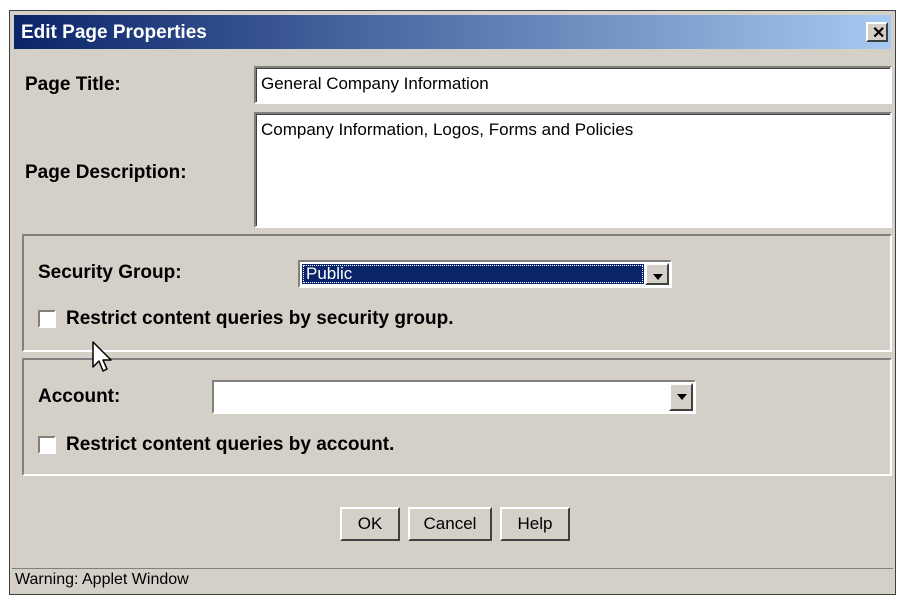  What do you see at coordinates (79, 396) in the screenshot?
I see `account-label: Account:` at bounding box center [79, 396].